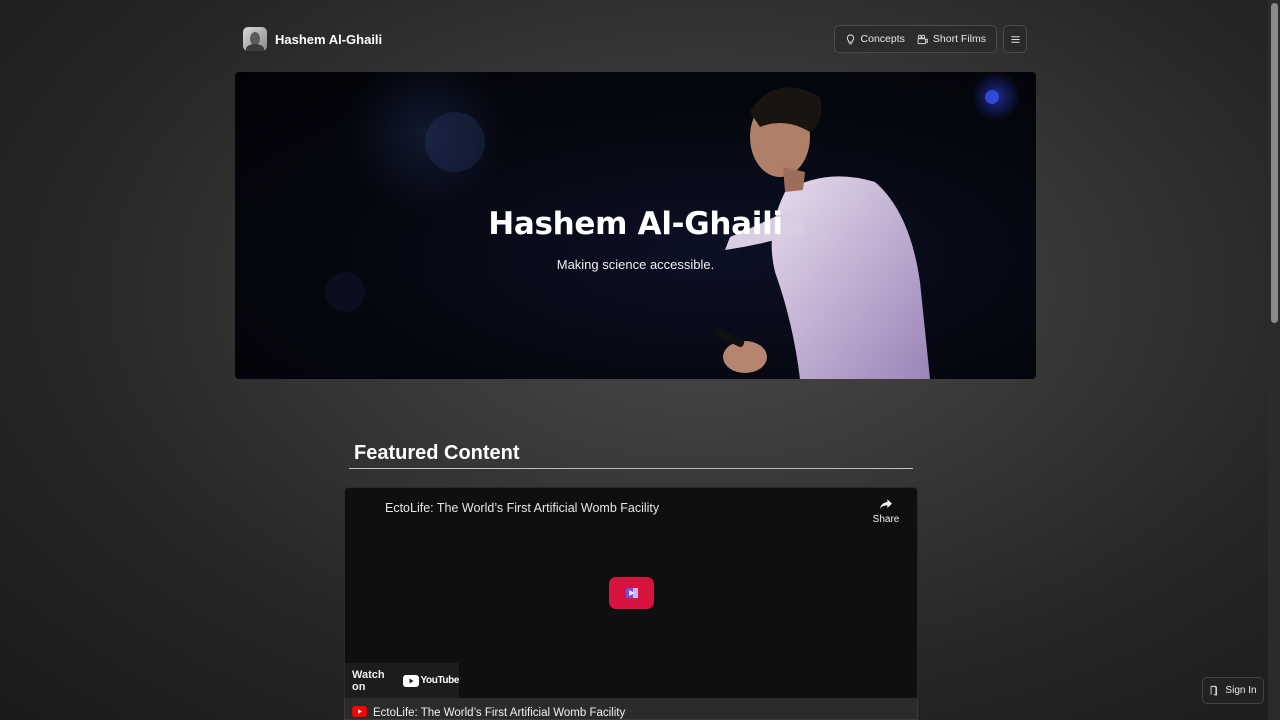 The height and width of the screenshot is (720, 1280). What do you see at coordinates (635, 264) in the screenshot?
I see `hero-subtitle: Making science accessible.` at bounding box center [635, 264].